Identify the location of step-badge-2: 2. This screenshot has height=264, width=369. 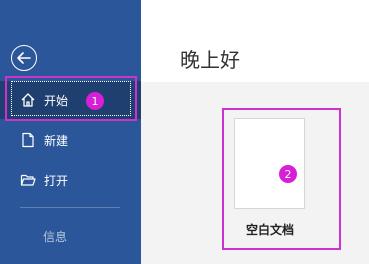
(288, 174).